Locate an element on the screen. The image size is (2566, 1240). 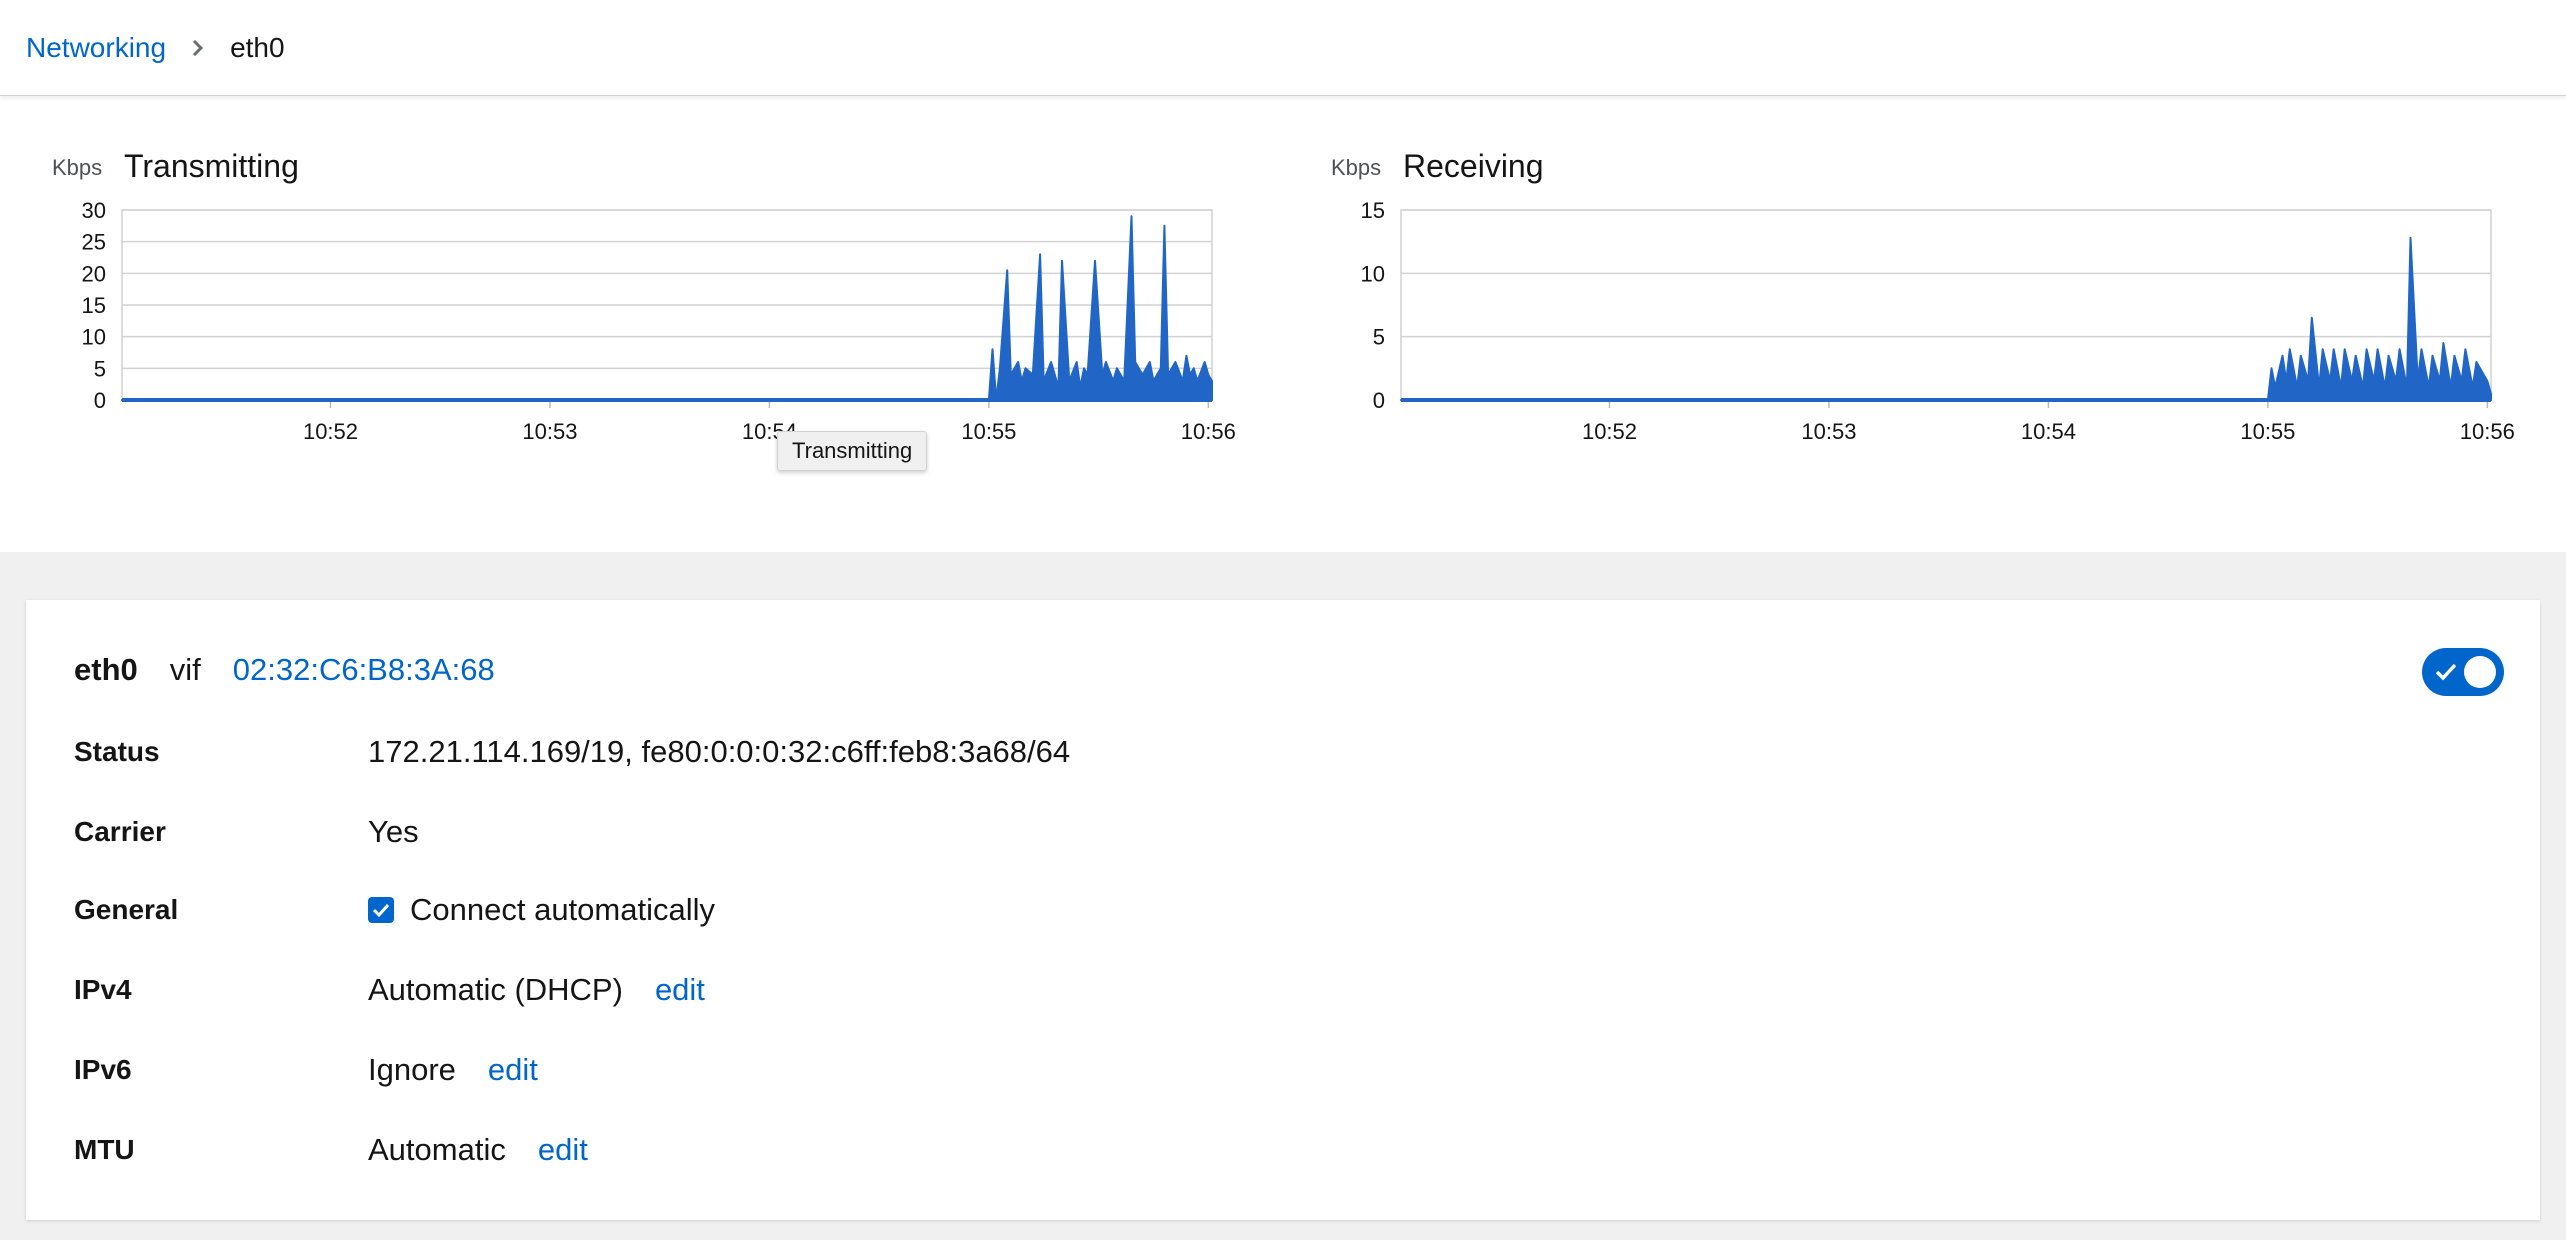
ipv4-value: Automatic (DHCP) edit is located at coordinates (536, 990).